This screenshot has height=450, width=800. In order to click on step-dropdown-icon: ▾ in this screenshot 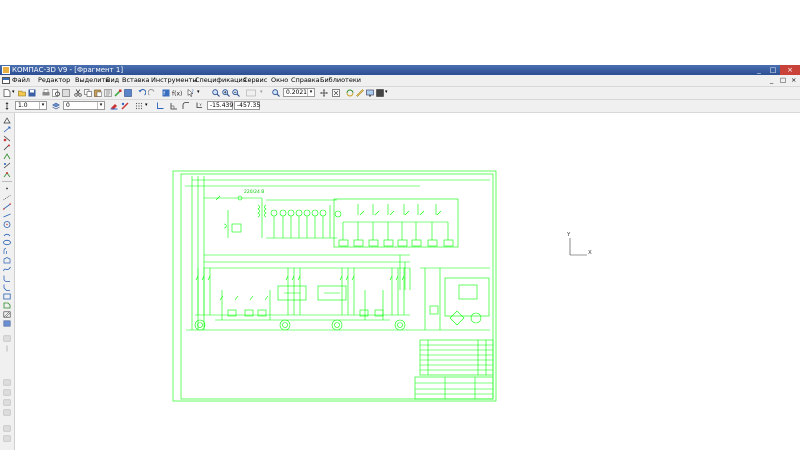, I will do `click(42, 105)`.